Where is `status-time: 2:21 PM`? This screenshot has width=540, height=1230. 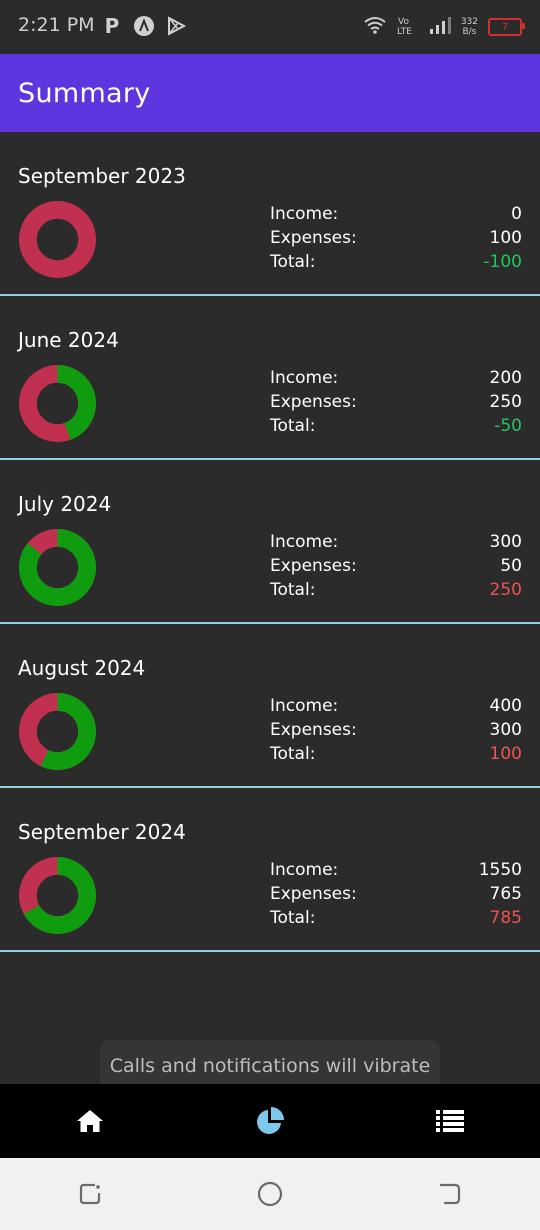 status-time: 2:21 PM is located at coordinates (56, 25).